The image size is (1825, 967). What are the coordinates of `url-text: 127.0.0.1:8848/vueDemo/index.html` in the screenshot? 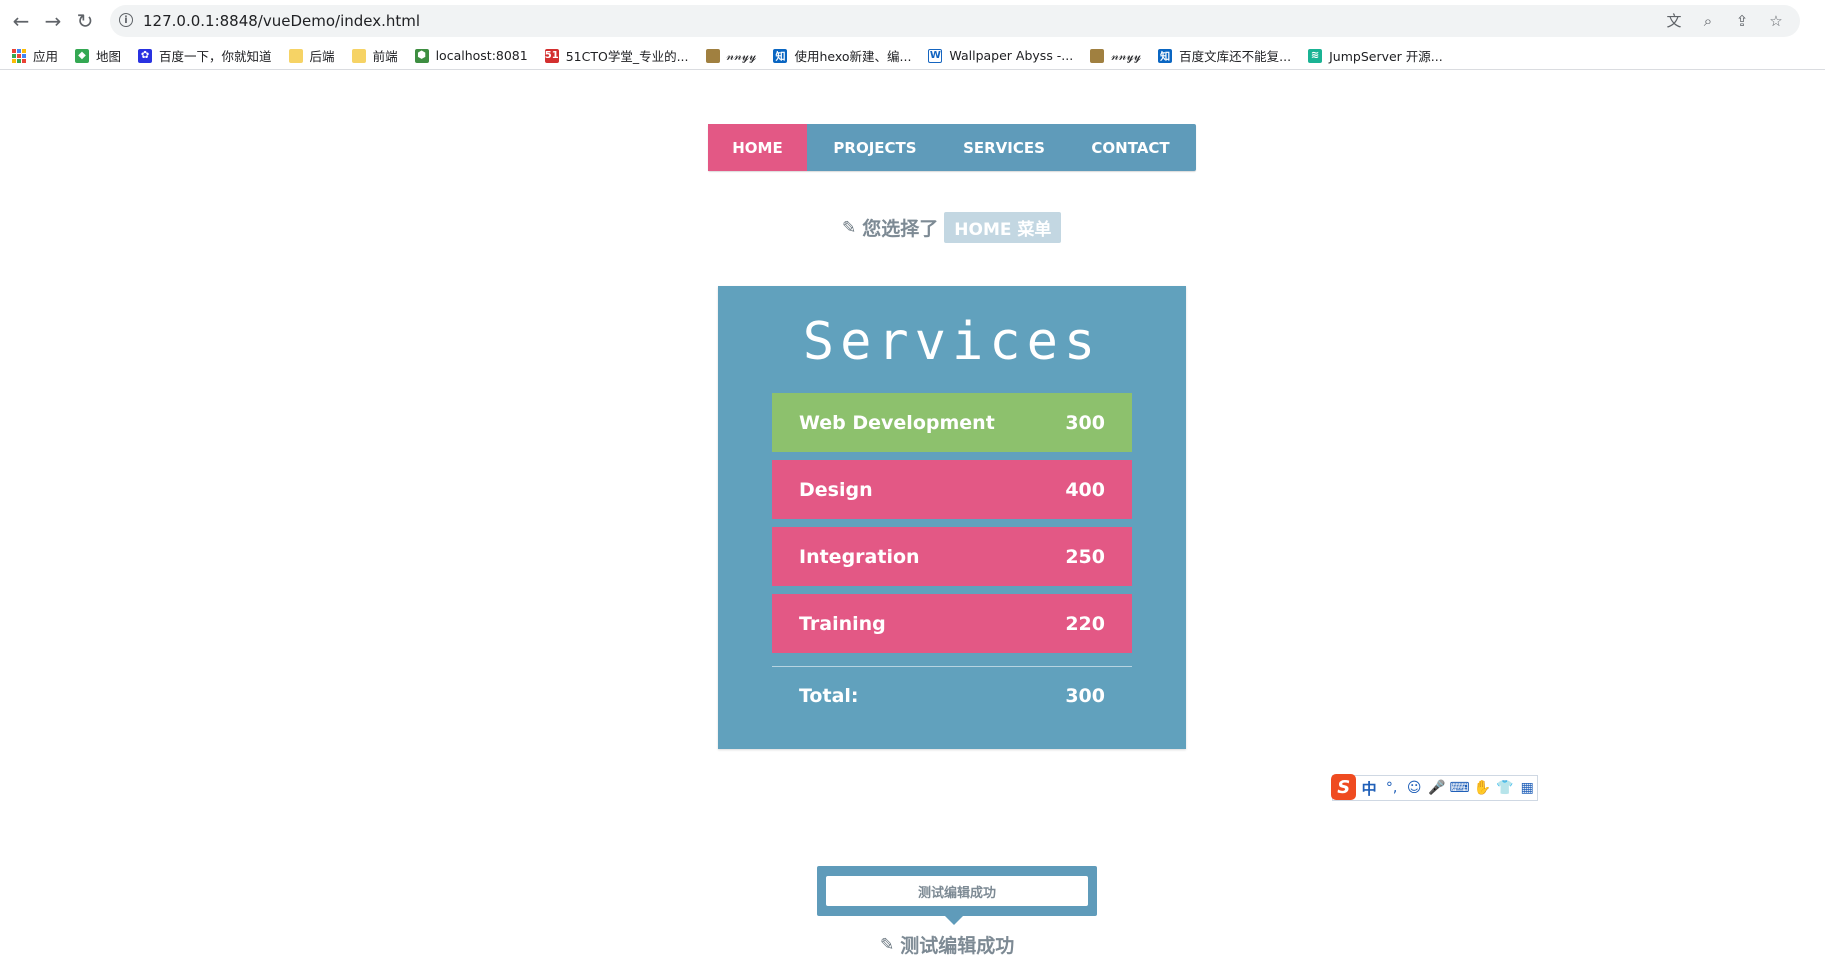 It's located at (281, 21).